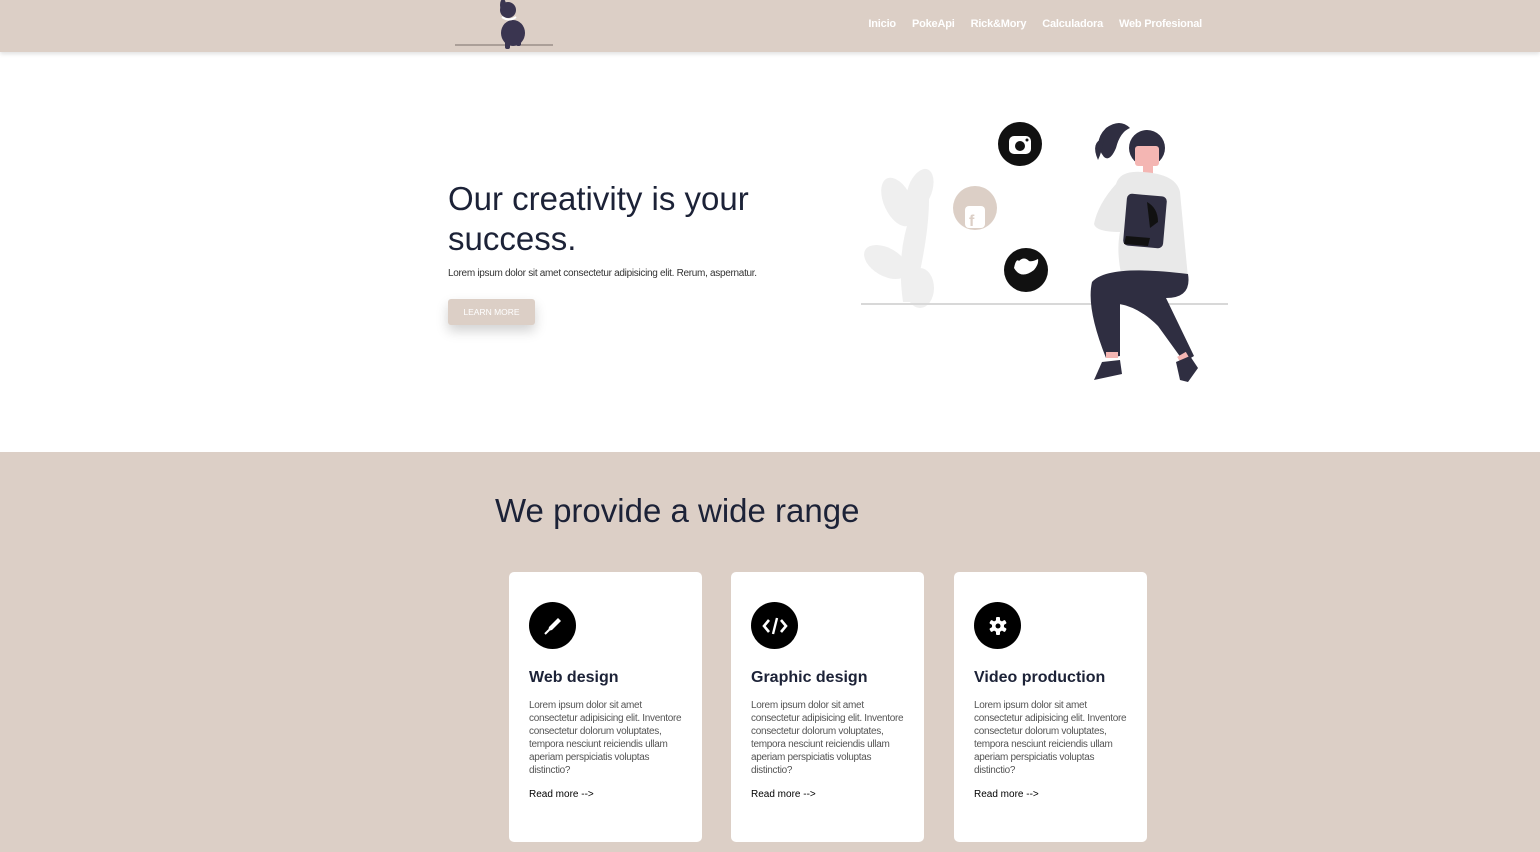 The image size is (1540, 852). What do you see at coordinates (491, 312) in the screenshot?
I see `learn-more-button: LEARN MORE` at bounding box center [491, 312].